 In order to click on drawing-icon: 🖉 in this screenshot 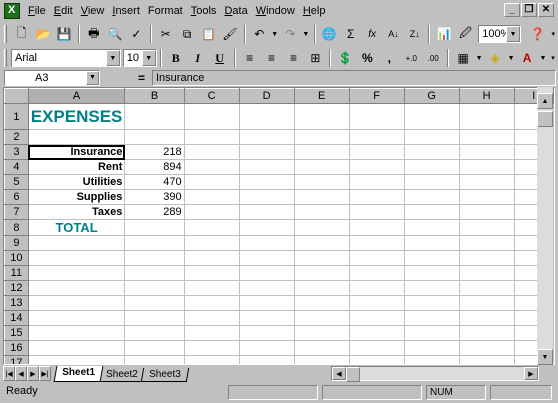, I will do `click(465, 34)`.